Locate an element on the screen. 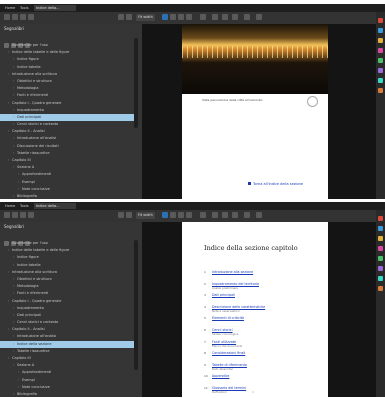  bookmark-item: › Discussione dei risultati is located at coordinates (67, 146).